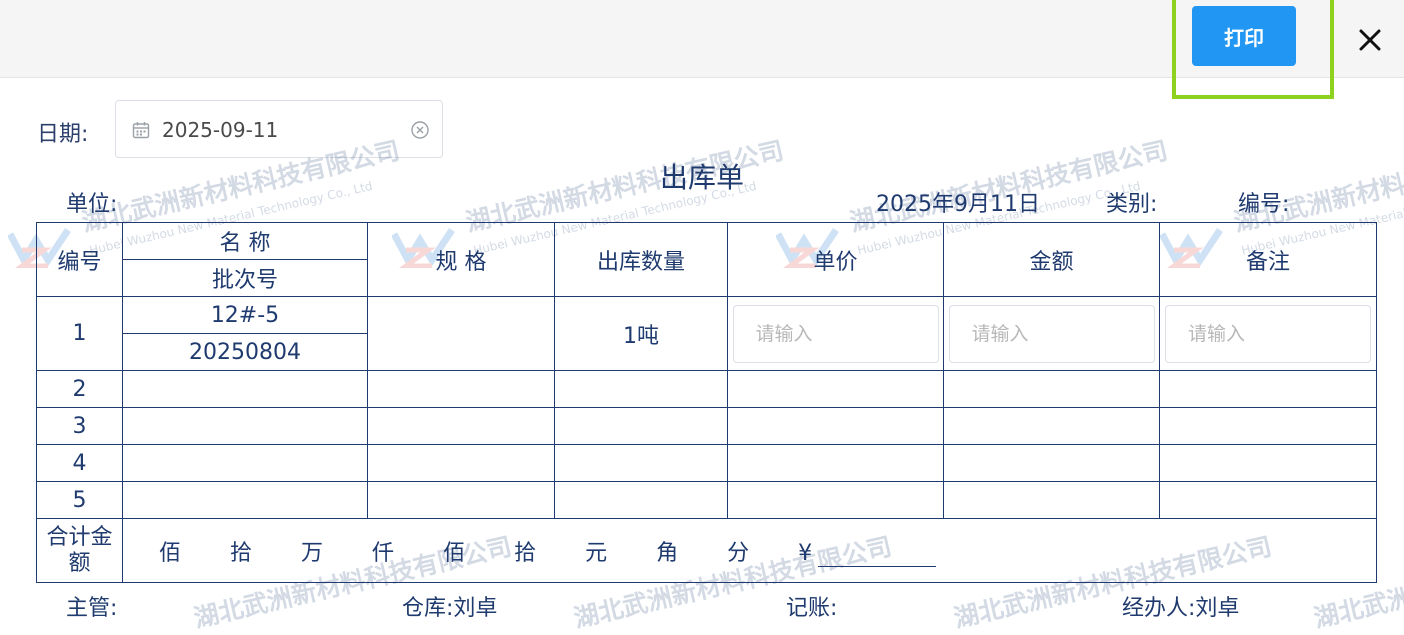 This screenshot has height=635, width=1404. I want to click on date-label: 日期:, so click(63, 134).